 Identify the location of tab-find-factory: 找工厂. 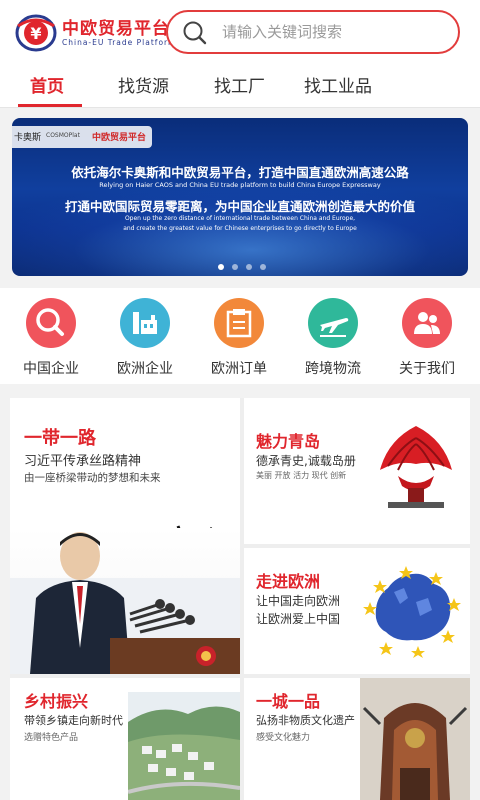
(239, 84).